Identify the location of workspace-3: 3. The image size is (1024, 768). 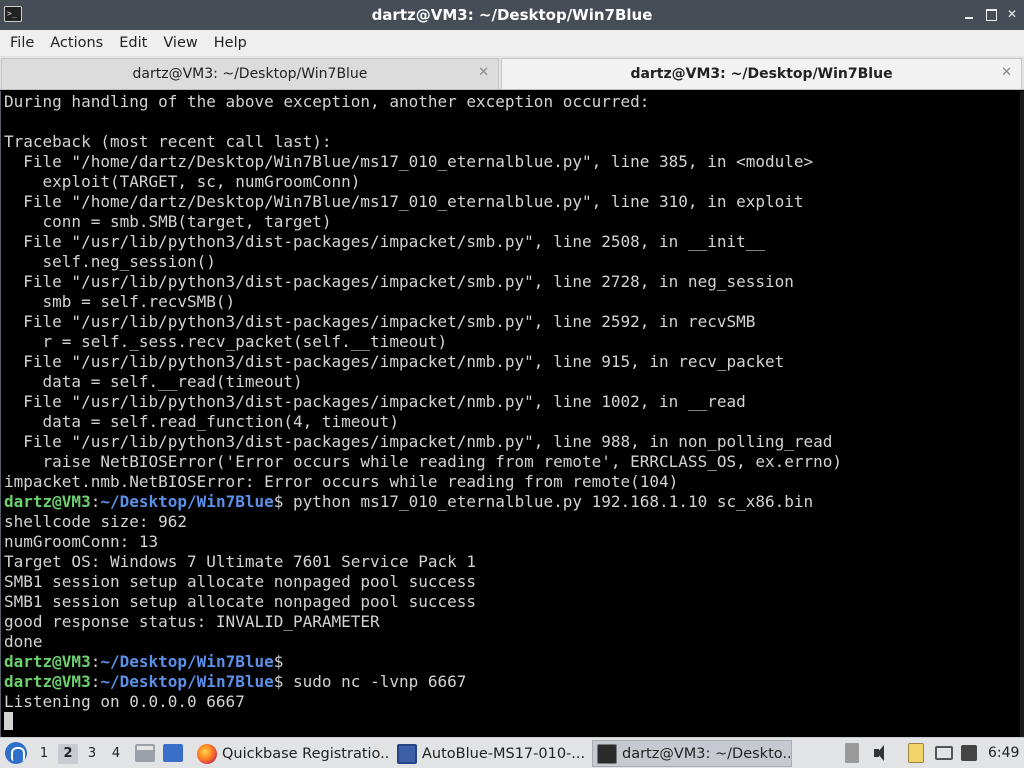
(92, 754).